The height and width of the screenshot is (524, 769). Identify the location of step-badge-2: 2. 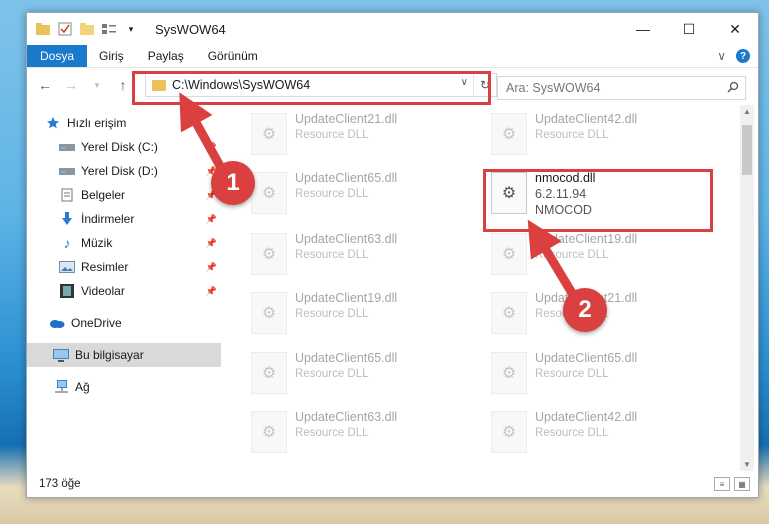
(585, 310).